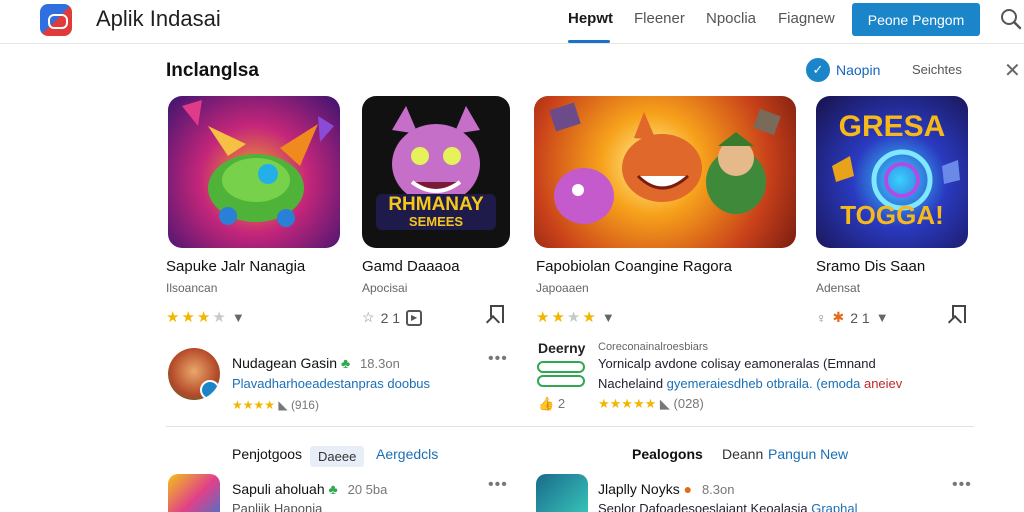 The width and height of the screenshot is (1024, 512). What do you see at coordinates (436, 172) in the screenshot?
I see `game-art-image-2: RHMANAY SEMEES` at bounding box center [436, 172].